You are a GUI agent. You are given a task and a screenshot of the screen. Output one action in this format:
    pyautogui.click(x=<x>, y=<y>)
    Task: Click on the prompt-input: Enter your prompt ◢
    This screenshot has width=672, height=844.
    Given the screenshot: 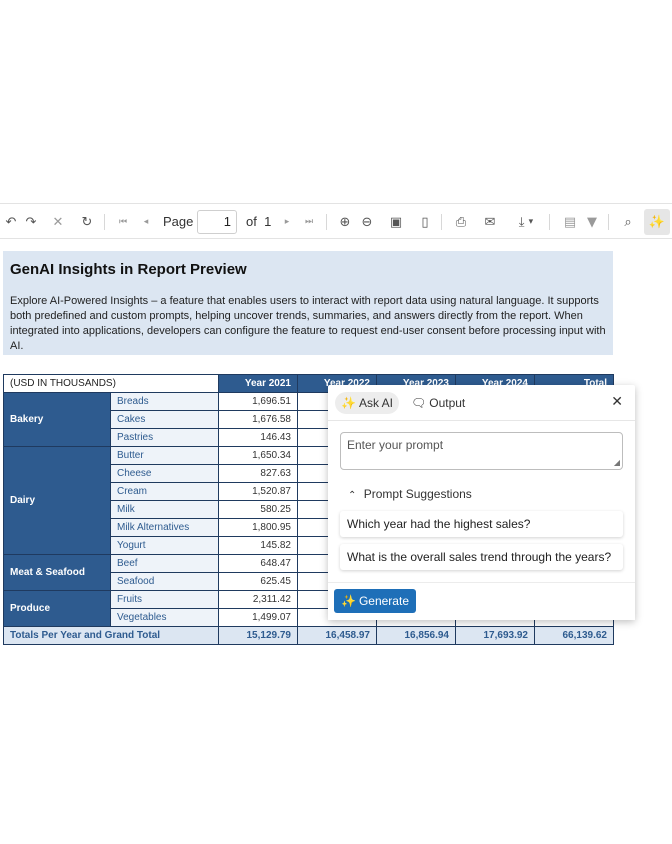 What is the action you would take?
    pyautogui.click(x=481, y=451)
    